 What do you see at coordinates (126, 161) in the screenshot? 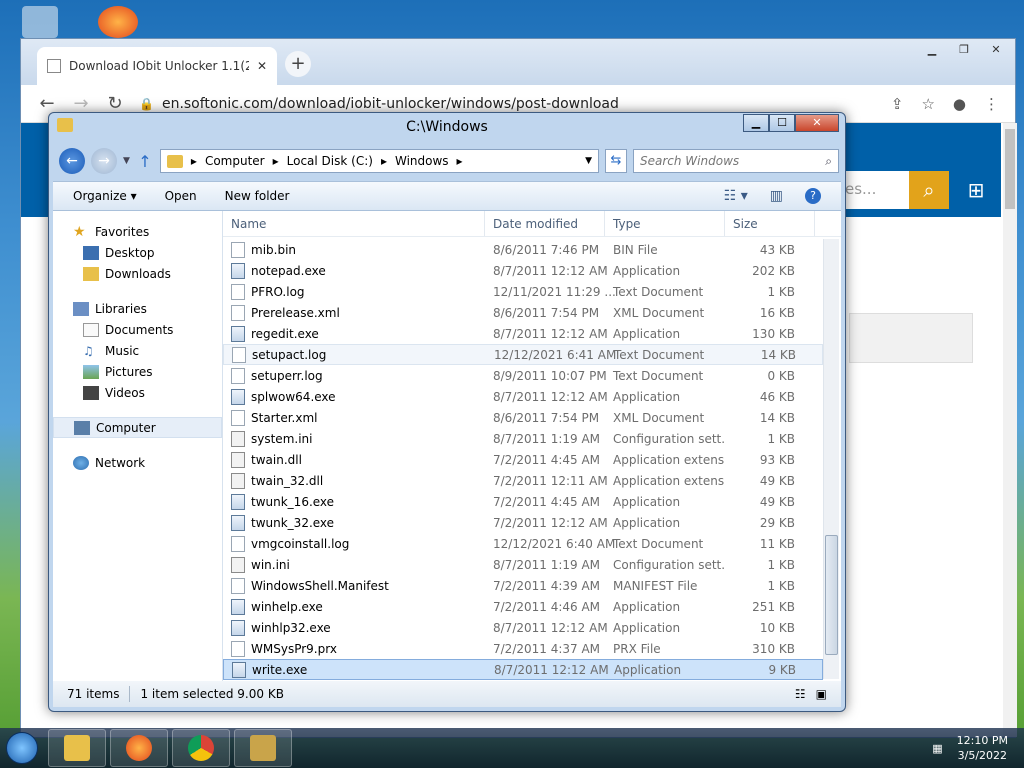
I see `recent-pages-chevron-icon: ▼` at bounding box center [126, 161].